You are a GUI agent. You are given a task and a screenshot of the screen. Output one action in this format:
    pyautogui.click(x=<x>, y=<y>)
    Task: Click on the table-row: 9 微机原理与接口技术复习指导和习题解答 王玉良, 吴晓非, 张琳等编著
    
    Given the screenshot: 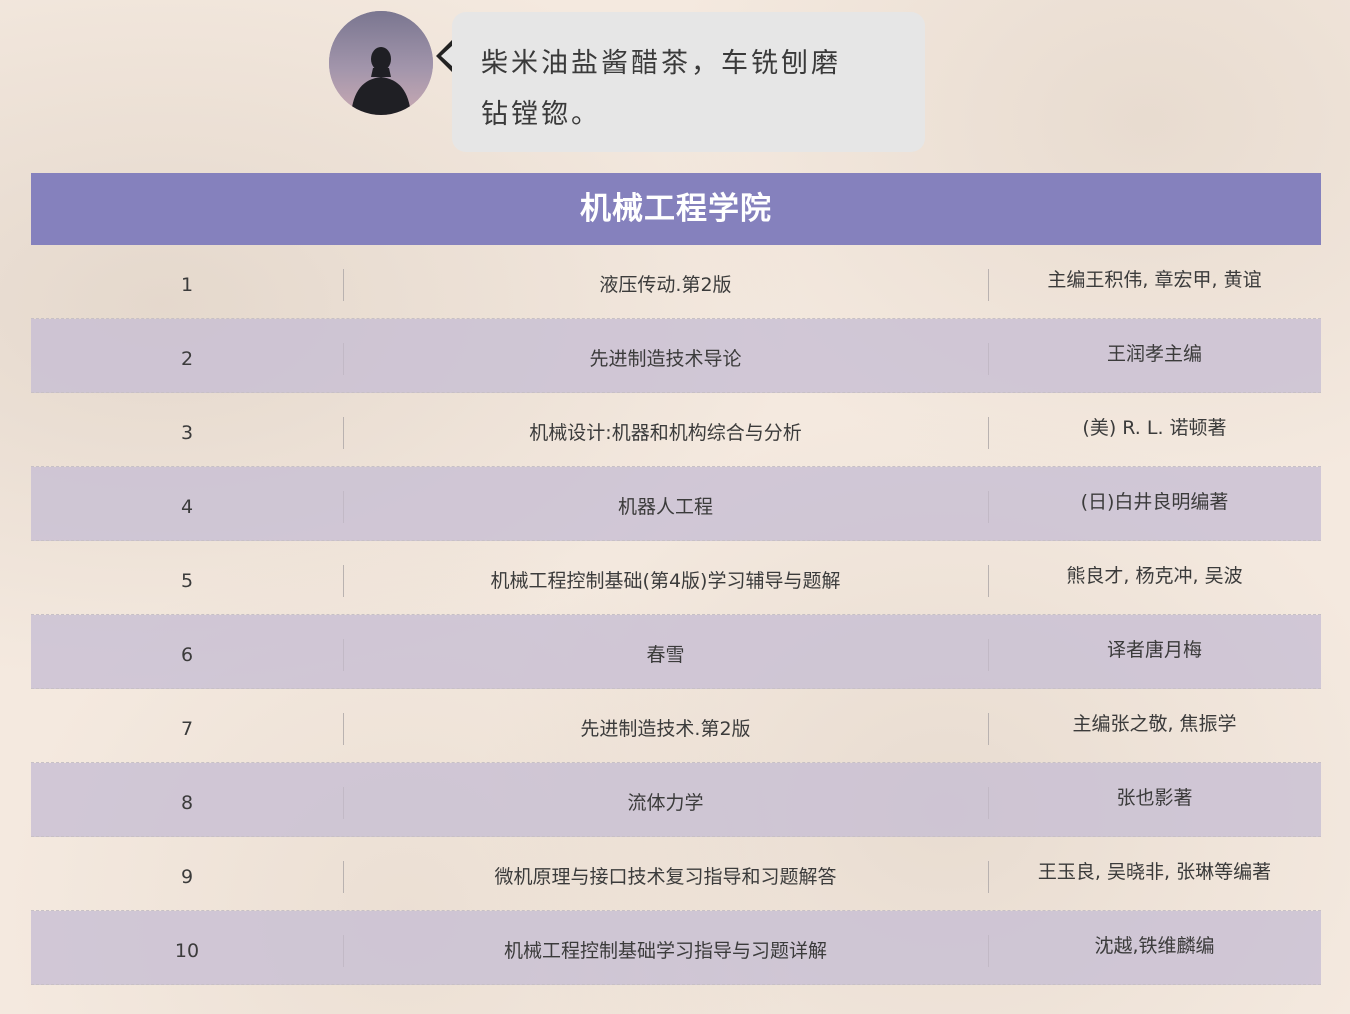 What is the action you would take?
    pyautogui.click(x=676, y=874)
    